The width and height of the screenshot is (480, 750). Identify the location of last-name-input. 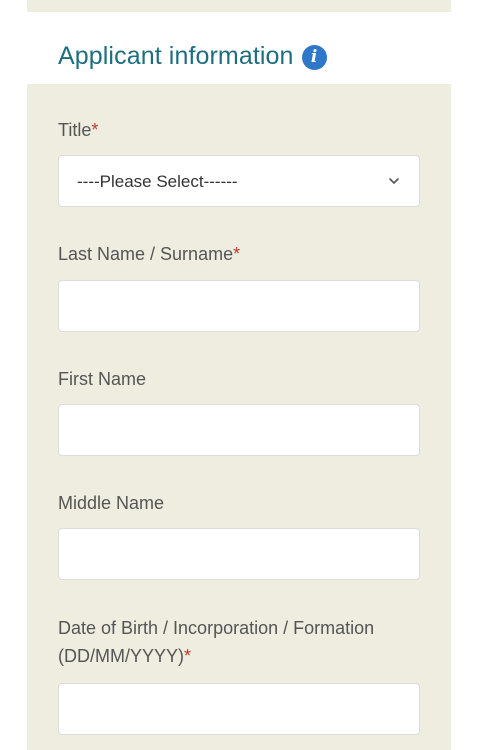
(239, 306).